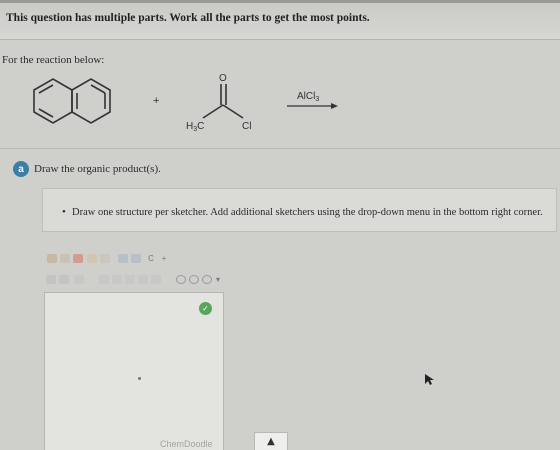 The image size is (560, 450). I want to click on erase-icon, so click(65, 258).